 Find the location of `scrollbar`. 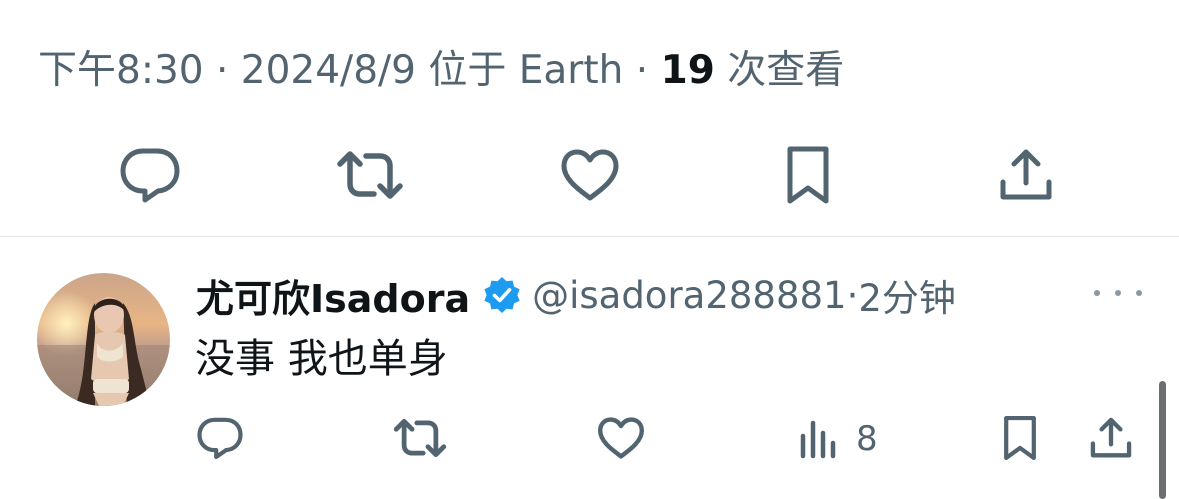

scrollbar is located at coordinates (1162, 440).